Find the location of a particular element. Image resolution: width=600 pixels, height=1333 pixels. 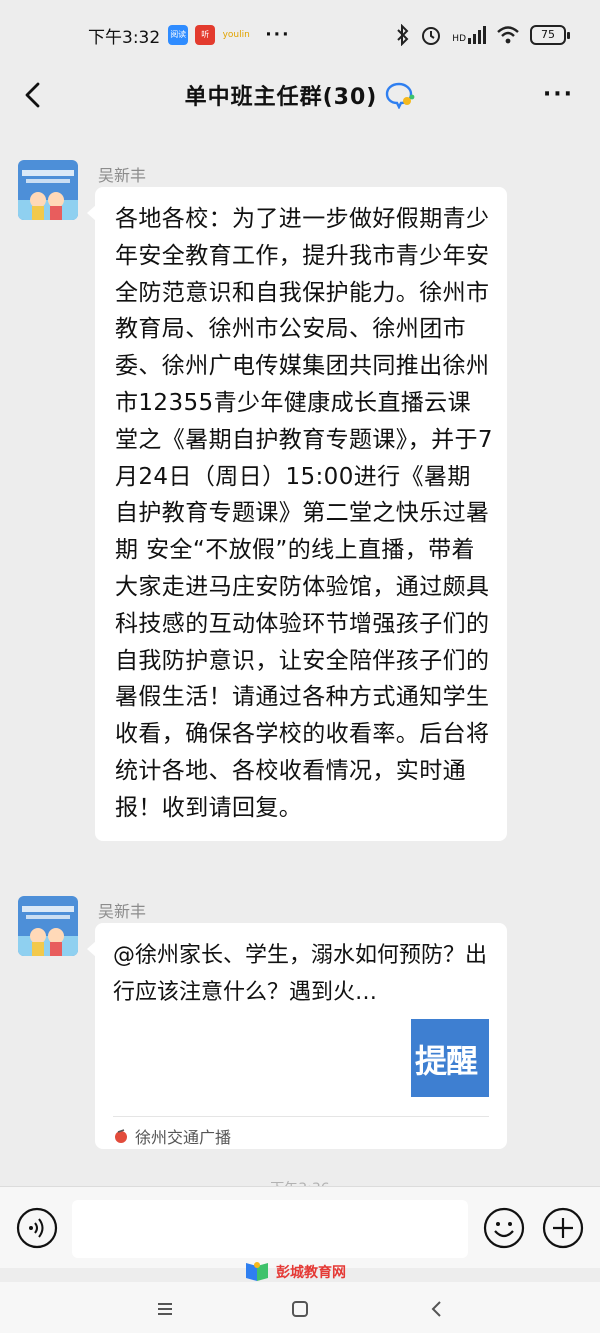

wifi-icon is located at coordinates (508, 35).